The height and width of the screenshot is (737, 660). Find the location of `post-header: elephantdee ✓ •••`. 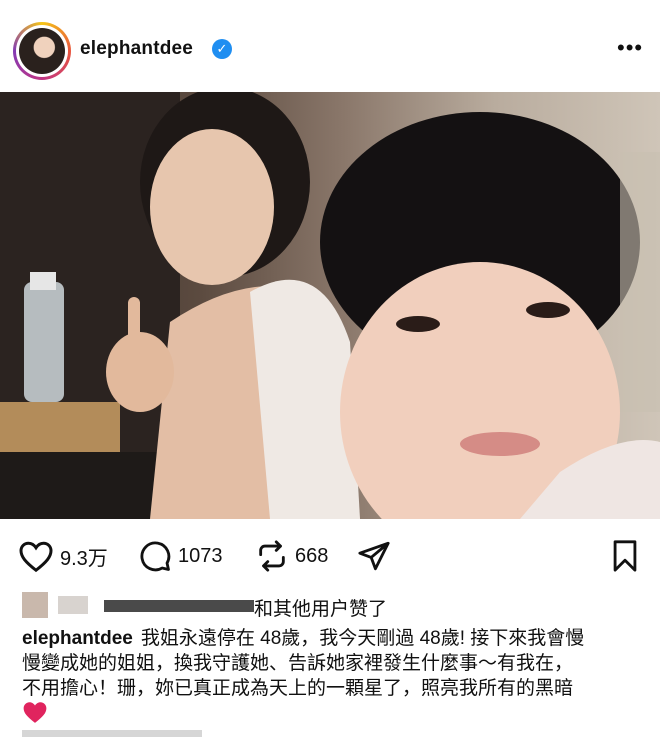

post-header: elephantdee ✓ ••• is located at coordinates (330, 46).